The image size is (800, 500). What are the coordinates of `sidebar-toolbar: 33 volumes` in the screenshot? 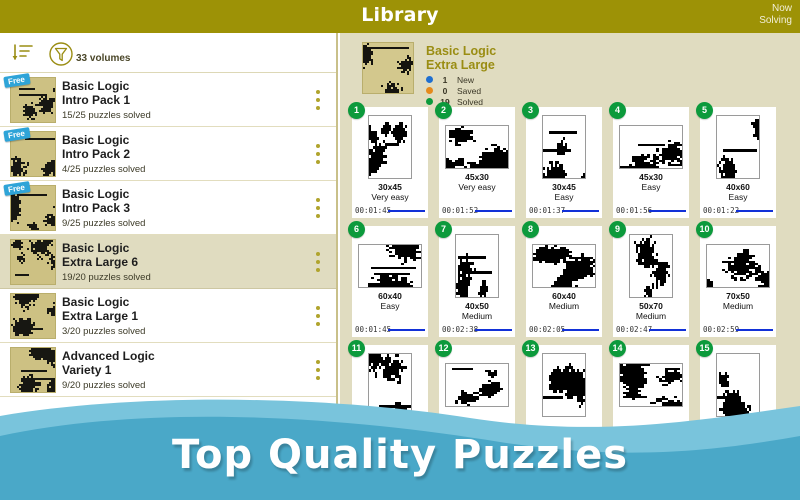 It's located at (168, 53).